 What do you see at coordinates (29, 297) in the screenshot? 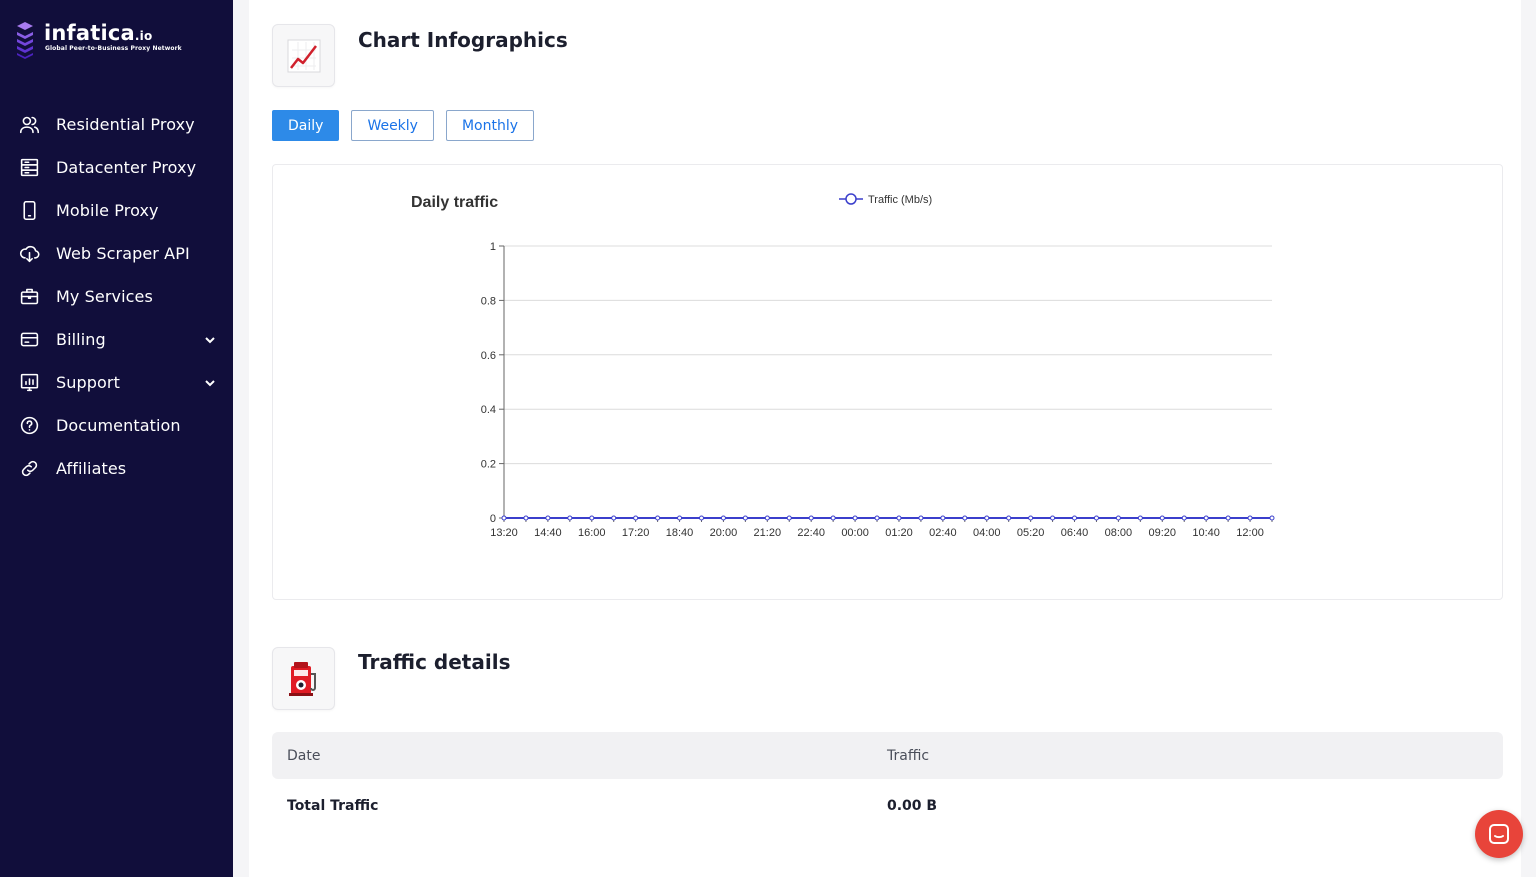
I see `briefcase-icon` at bounding box center [29, 297].